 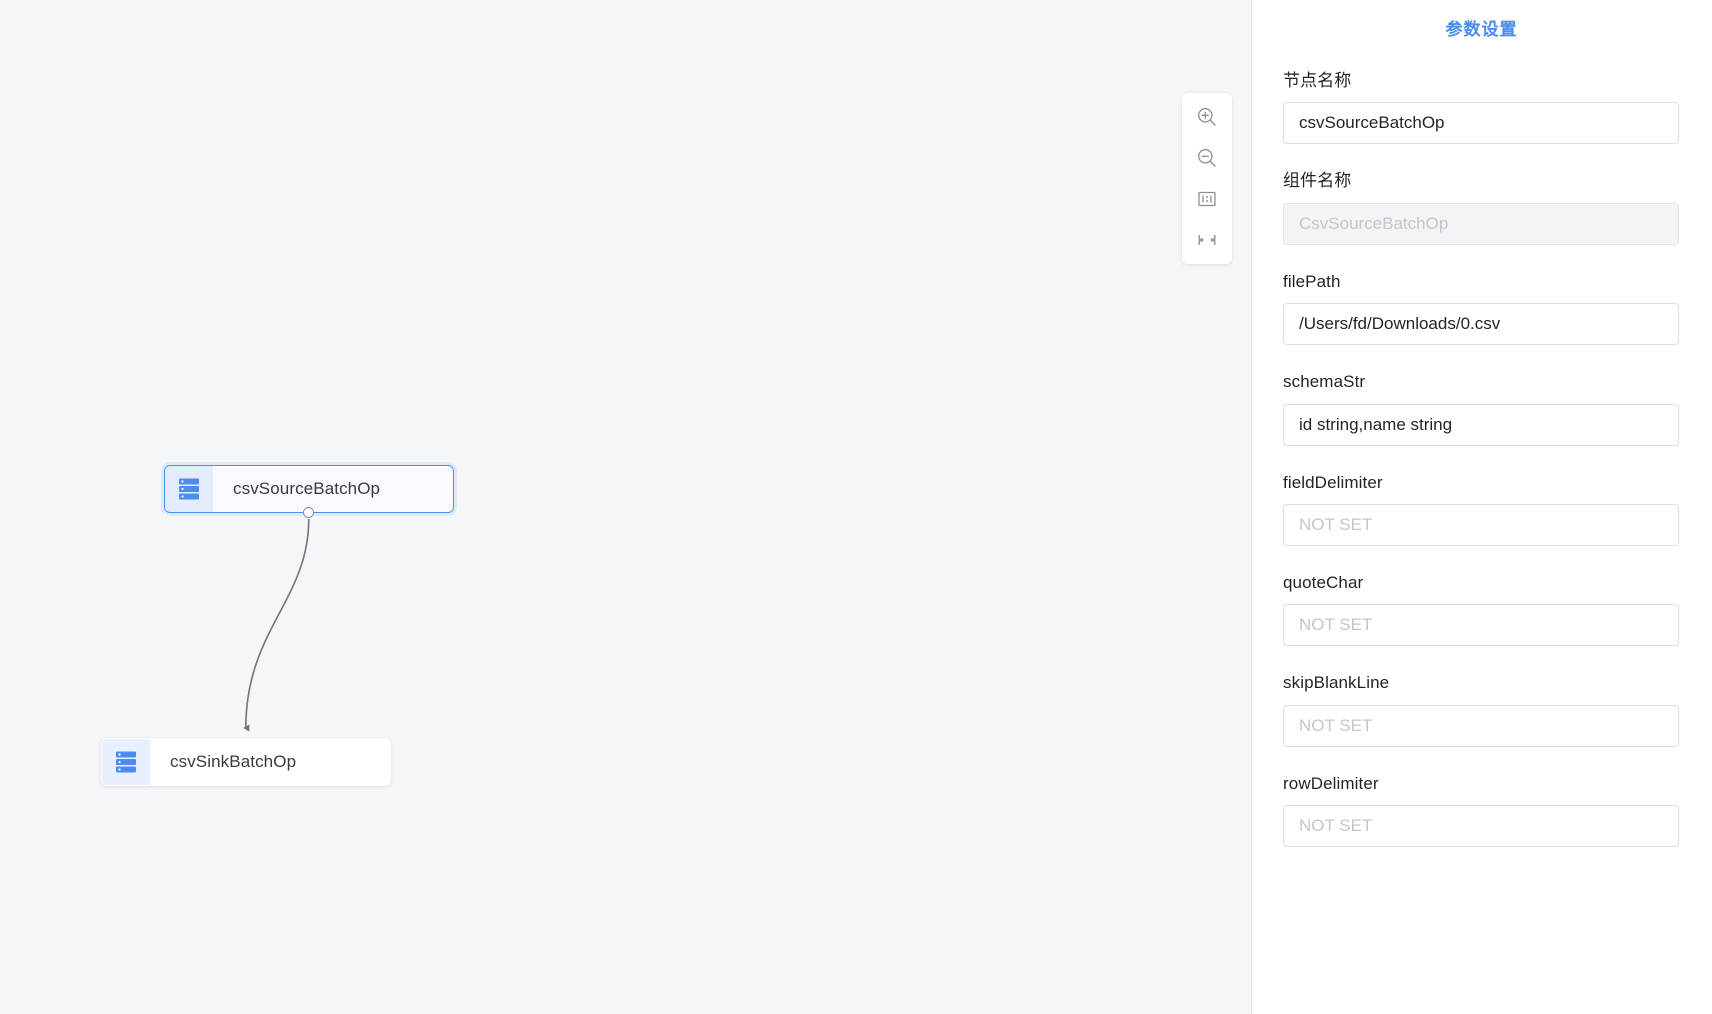 I want to click on form-field-nodeName: 节点名称, so click(x=1481, y=108).